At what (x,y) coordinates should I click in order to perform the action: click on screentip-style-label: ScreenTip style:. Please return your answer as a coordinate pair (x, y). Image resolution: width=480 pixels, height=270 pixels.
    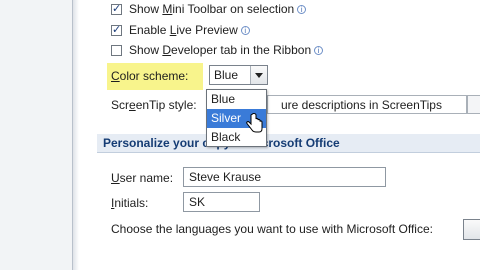
    Looking at the image, I should click on (154, 105).